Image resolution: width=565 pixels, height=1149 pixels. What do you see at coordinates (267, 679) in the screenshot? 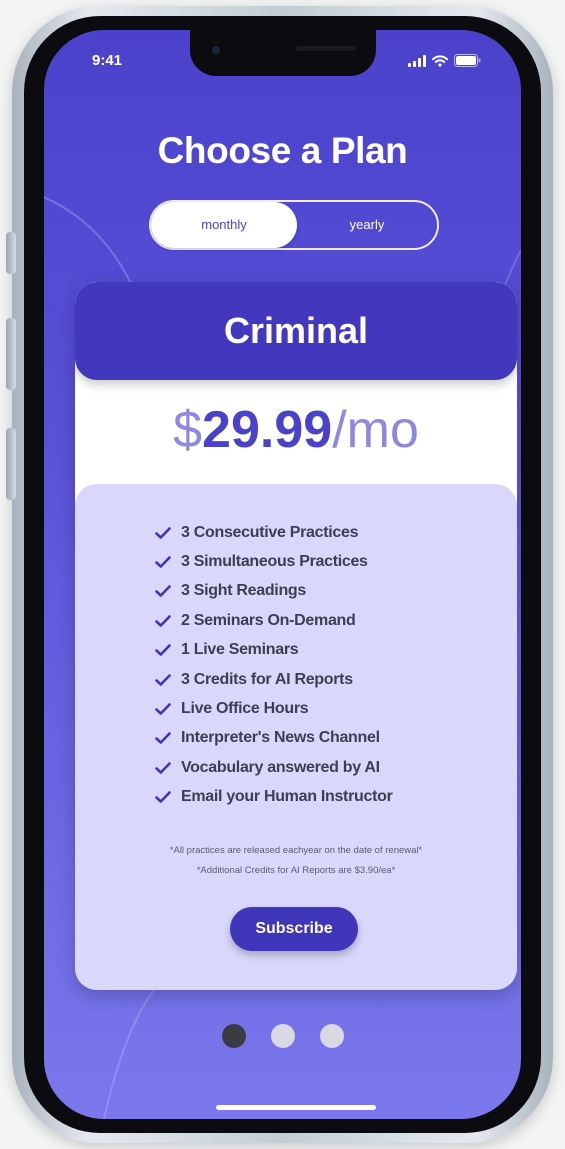
I see `feature-label: 3 Credits for AI Reports` at bounding box center [267, 679].